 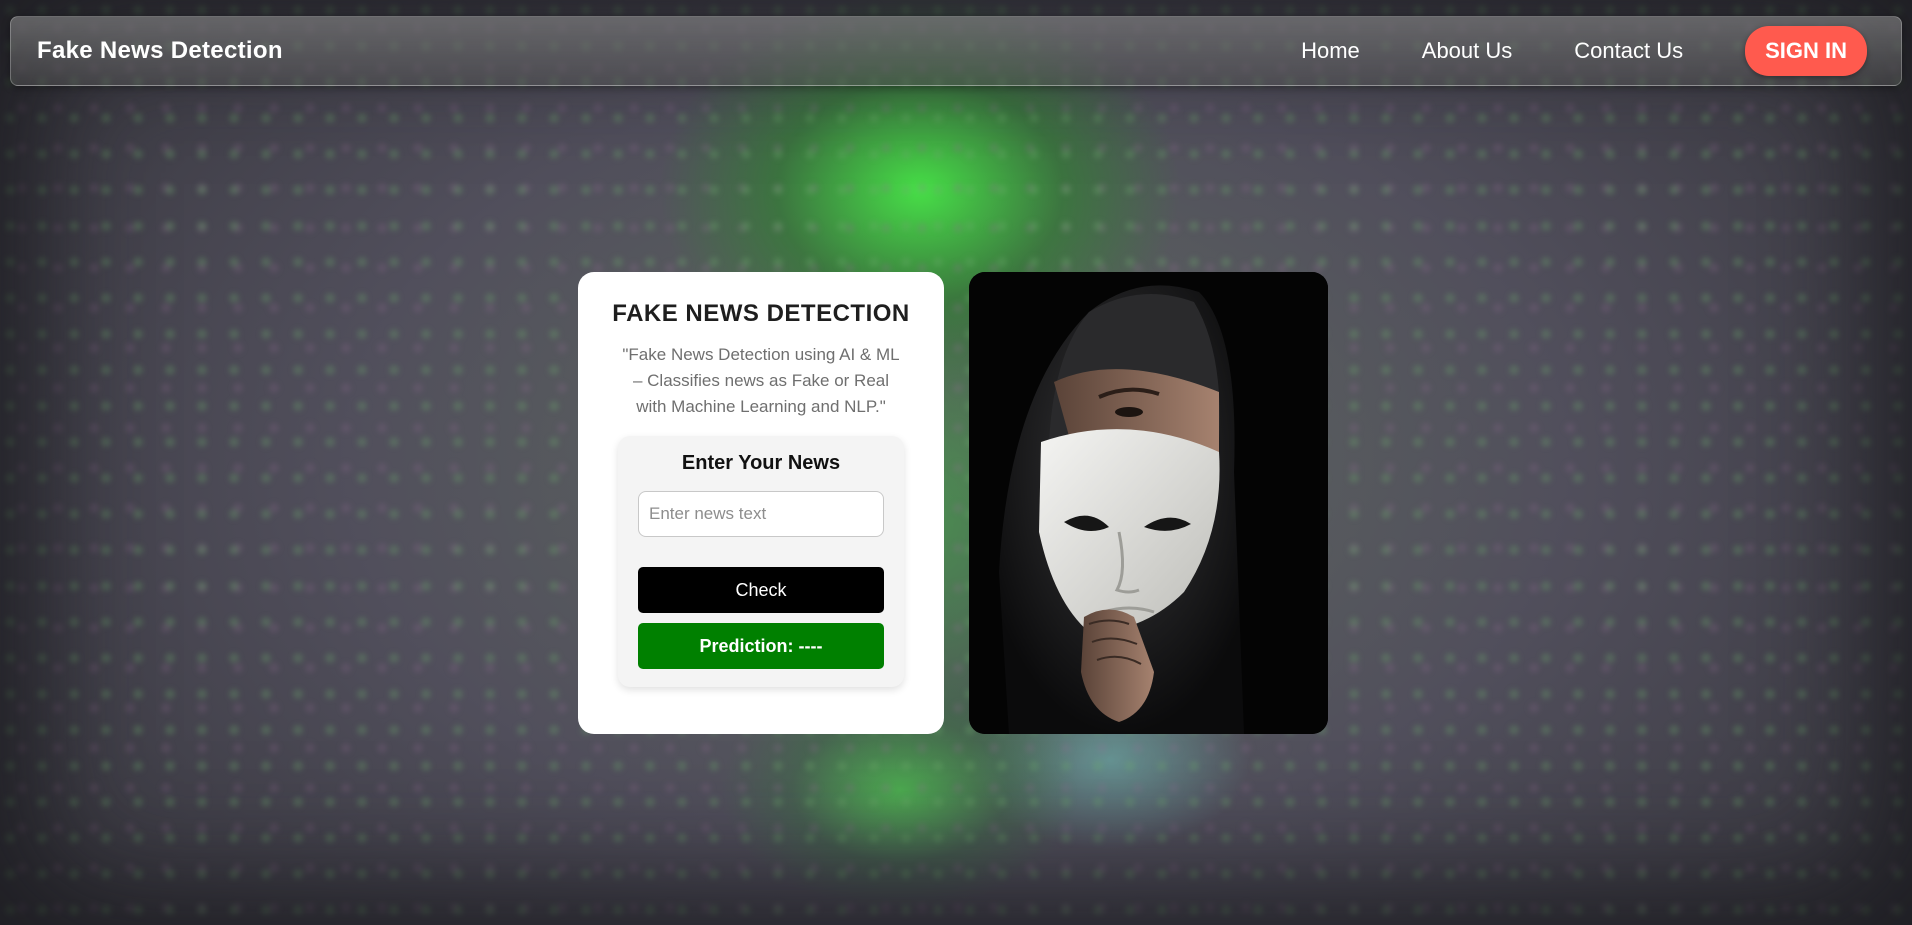 I want to click on check-button: Check, so click(x=761, y=590).